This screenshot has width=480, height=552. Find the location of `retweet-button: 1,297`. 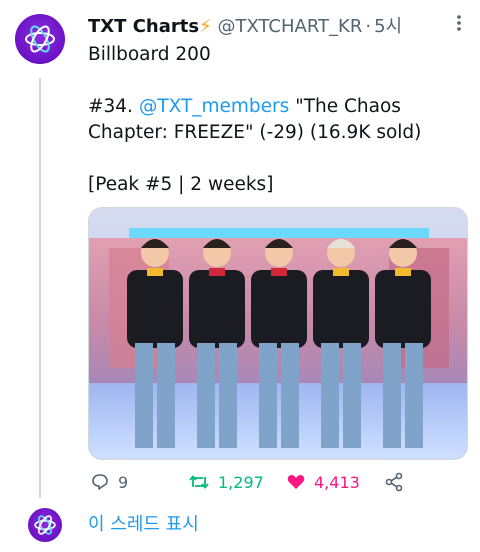

retweet-button: 1,297 is located at coordinates (226, 482).